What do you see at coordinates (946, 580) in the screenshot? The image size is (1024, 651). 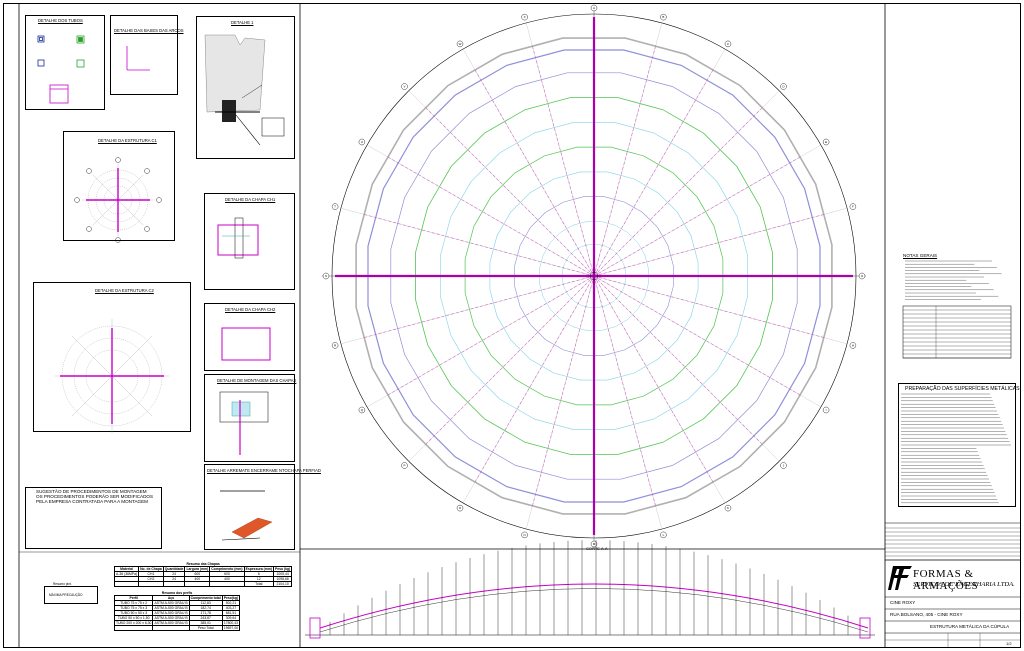 I see `company-name: FORMAS & ARMAÇÕES` at bounding box center [946, 580].